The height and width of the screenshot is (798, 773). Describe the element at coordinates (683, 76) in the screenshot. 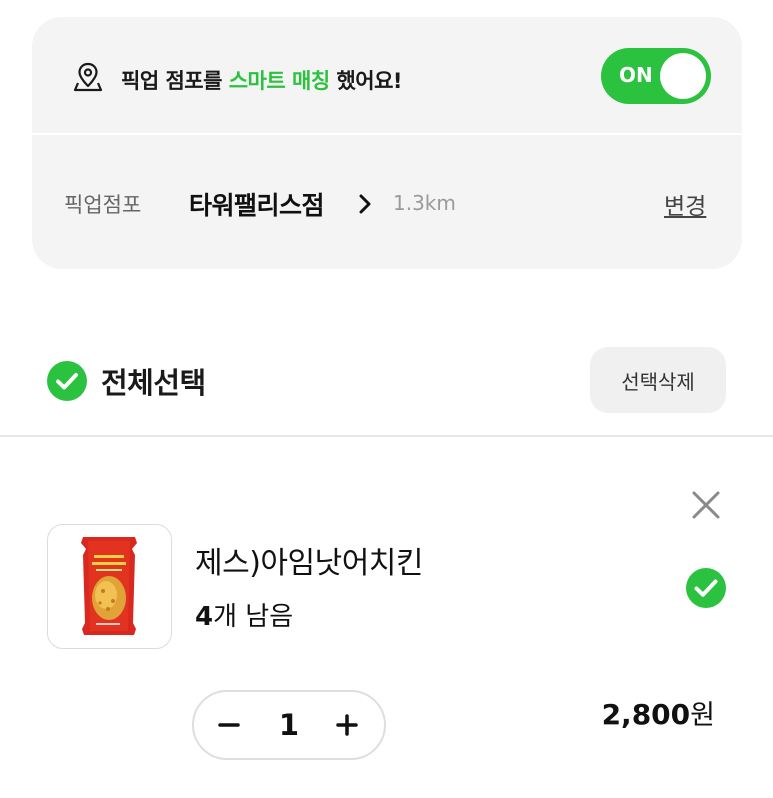

I see `toggle-knob` at that location.